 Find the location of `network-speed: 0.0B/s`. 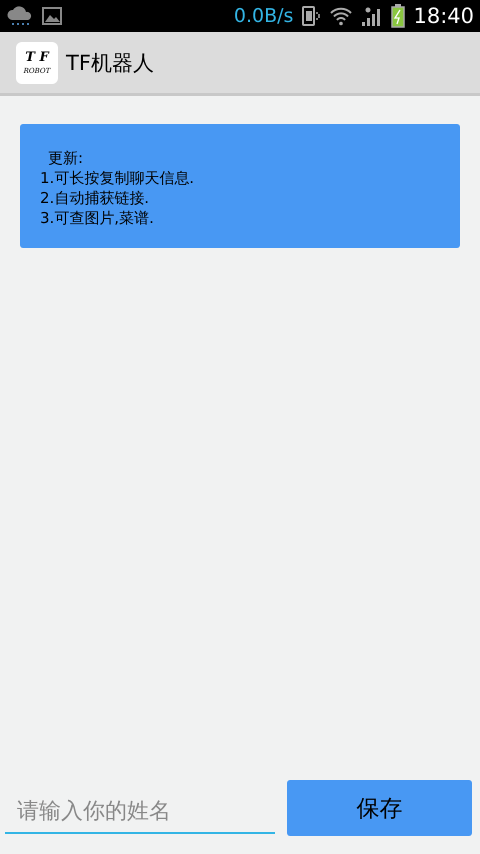

network-speed: 0.0B/s is located at coordinates (264, 16).